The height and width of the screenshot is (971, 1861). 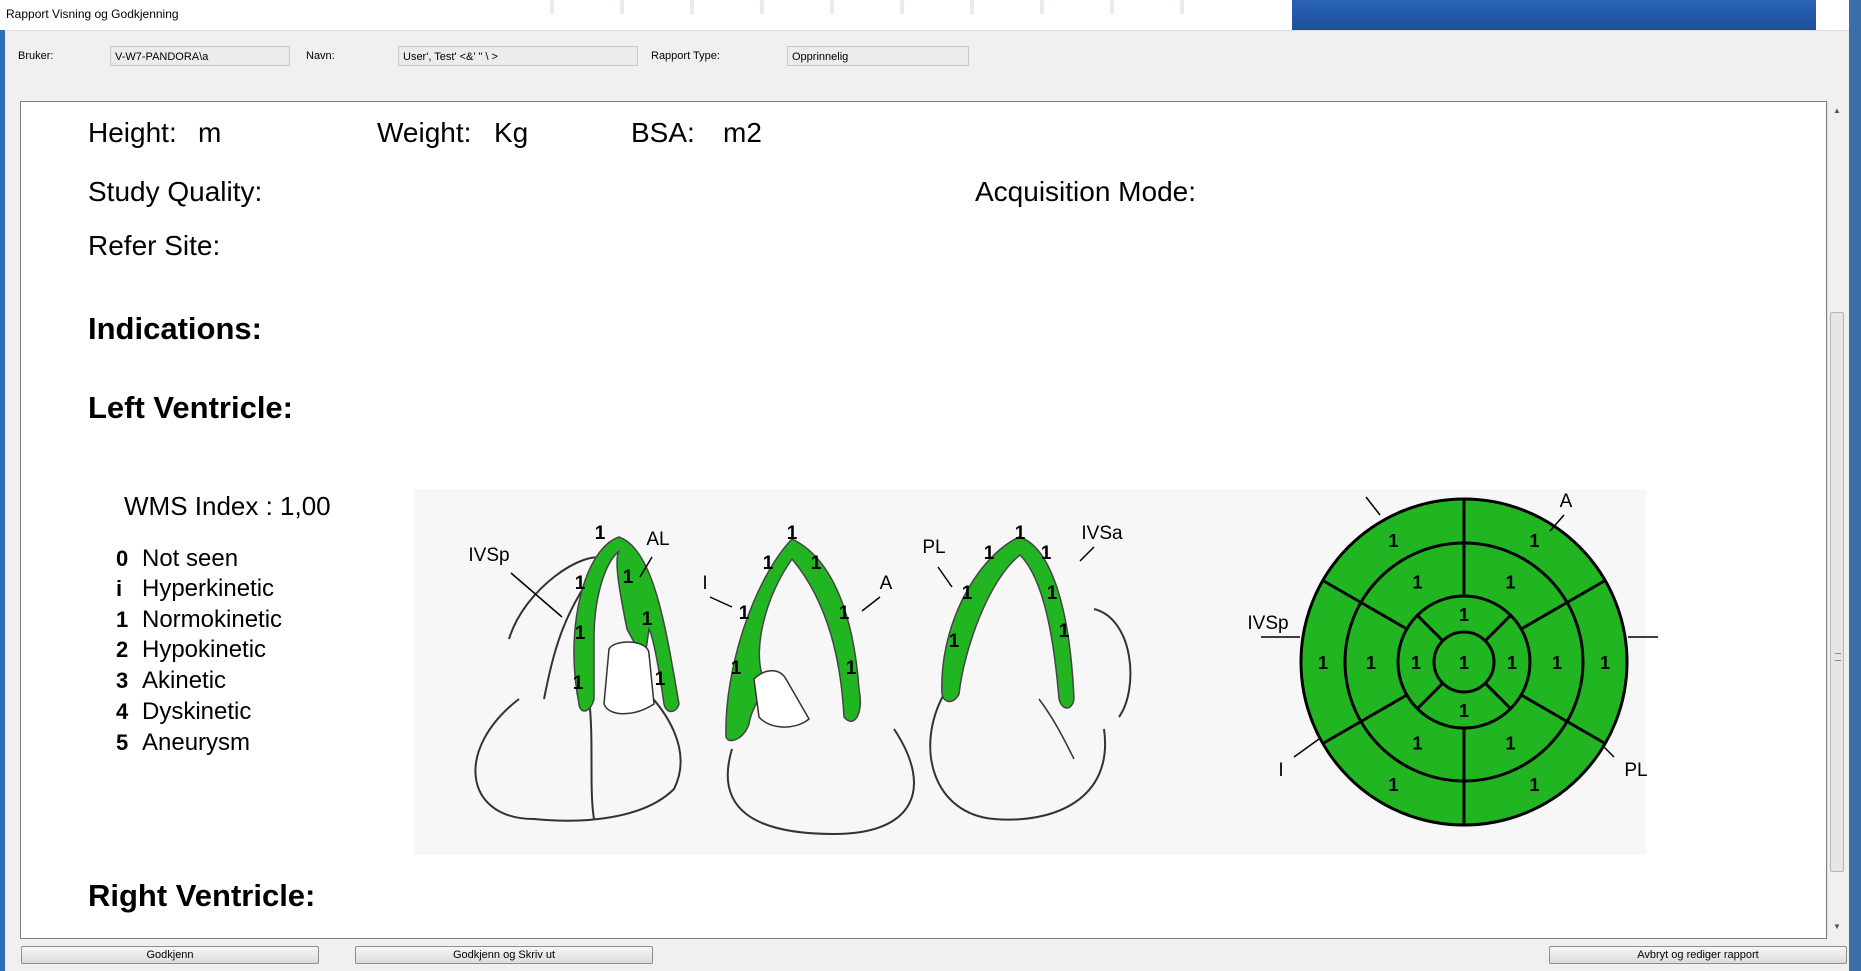 I want to click on acquisition-mode-label: Acquisition Mode:, so click(x=1086, y=191).